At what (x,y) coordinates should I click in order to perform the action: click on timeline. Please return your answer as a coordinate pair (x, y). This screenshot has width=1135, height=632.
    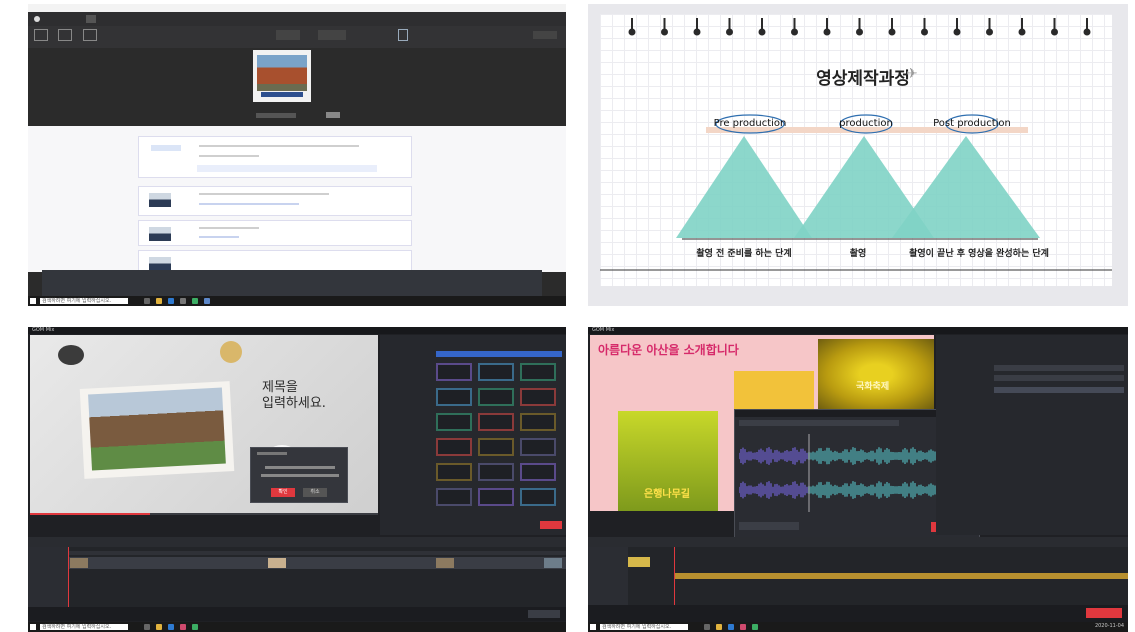
    Looking at the image, I should click on (297, 577).